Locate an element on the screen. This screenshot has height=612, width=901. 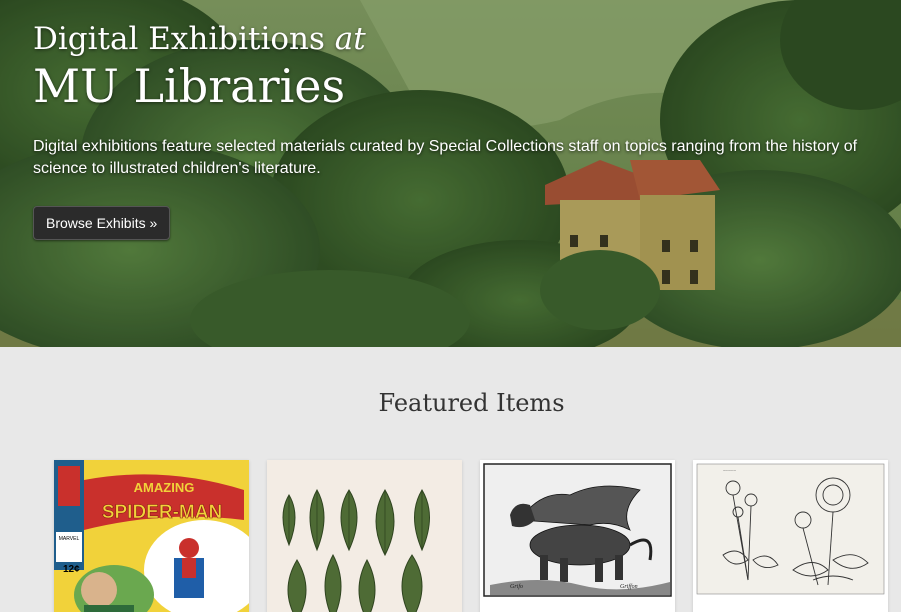
comic-title-spiderman: SPIDER-MAN is located at coordinates (162, 512).